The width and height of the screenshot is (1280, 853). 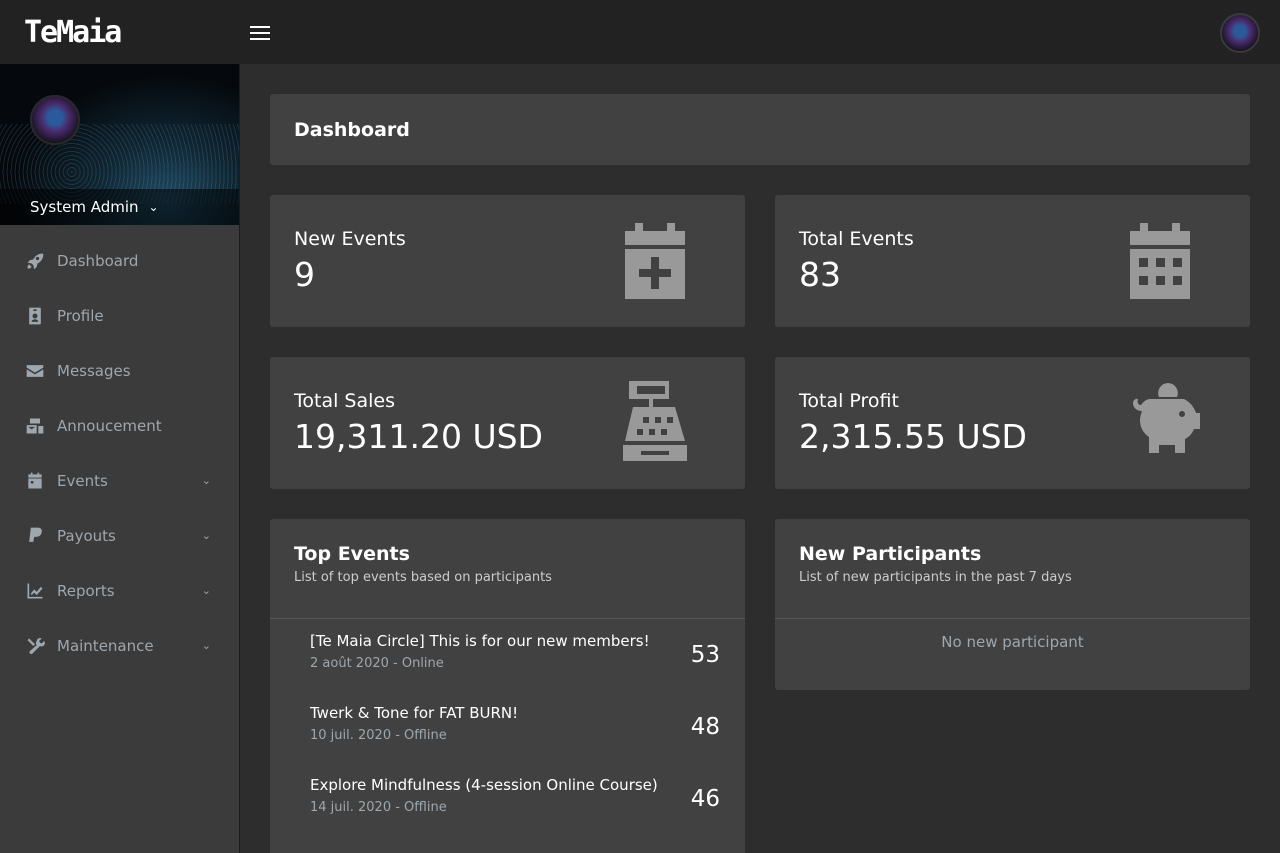 I want to click on envelope-icon, so click(x=35, y=371).